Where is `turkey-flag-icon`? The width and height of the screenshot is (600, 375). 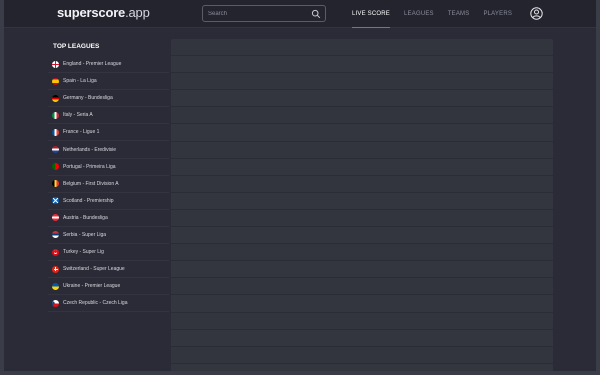 turkey-flag-icon is located at coordinates (55, 252).